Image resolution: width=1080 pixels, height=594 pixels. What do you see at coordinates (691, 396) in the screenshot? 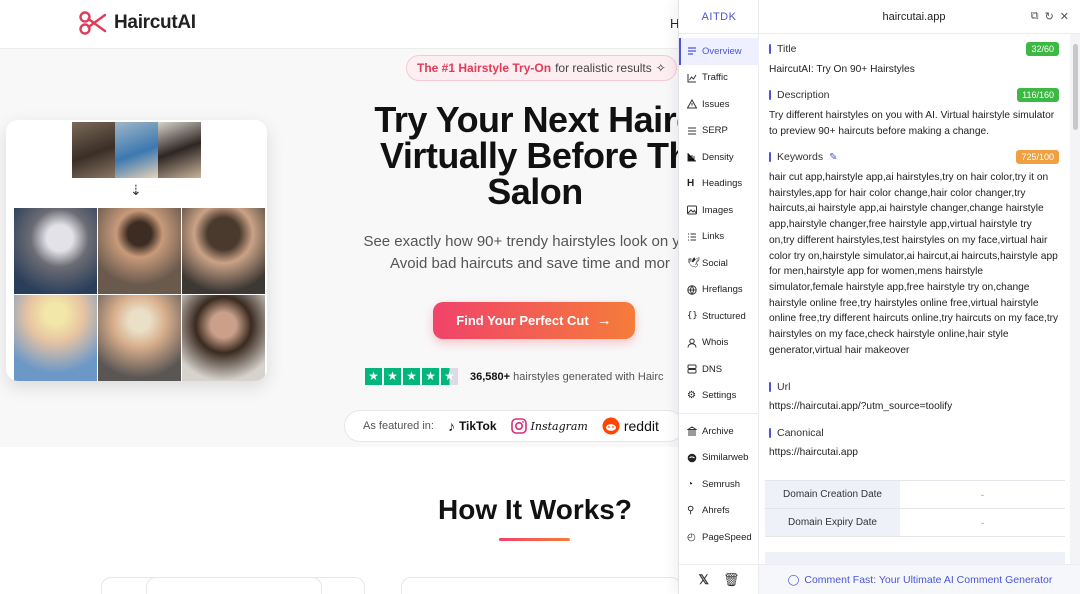
I see `gear-icon: ⚙` at bounding box center [691, 396].